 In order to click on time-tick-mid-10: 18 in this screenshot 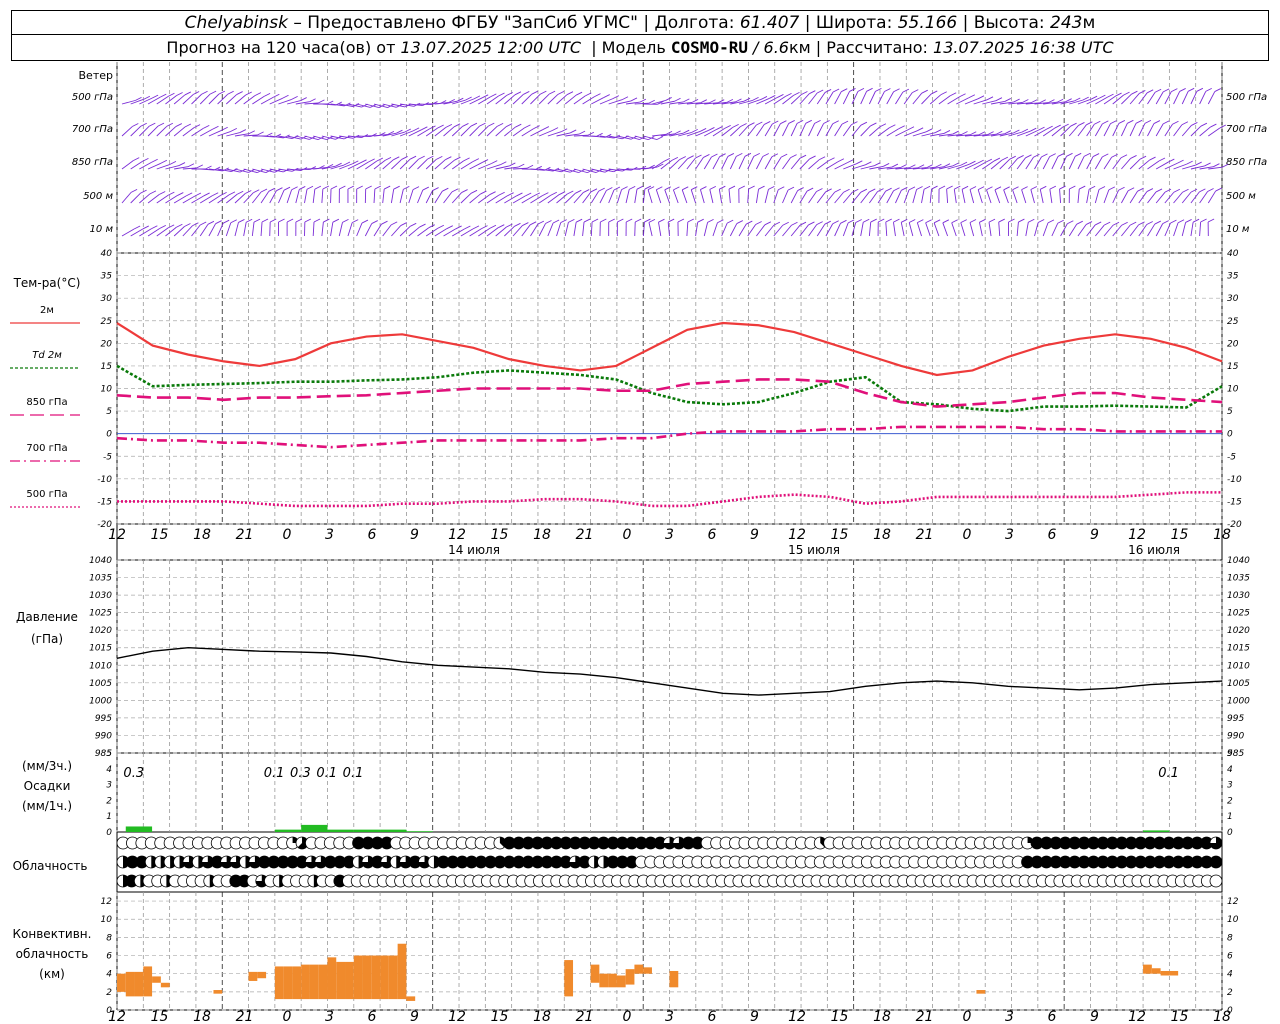, I will do `click(542, 535)`.